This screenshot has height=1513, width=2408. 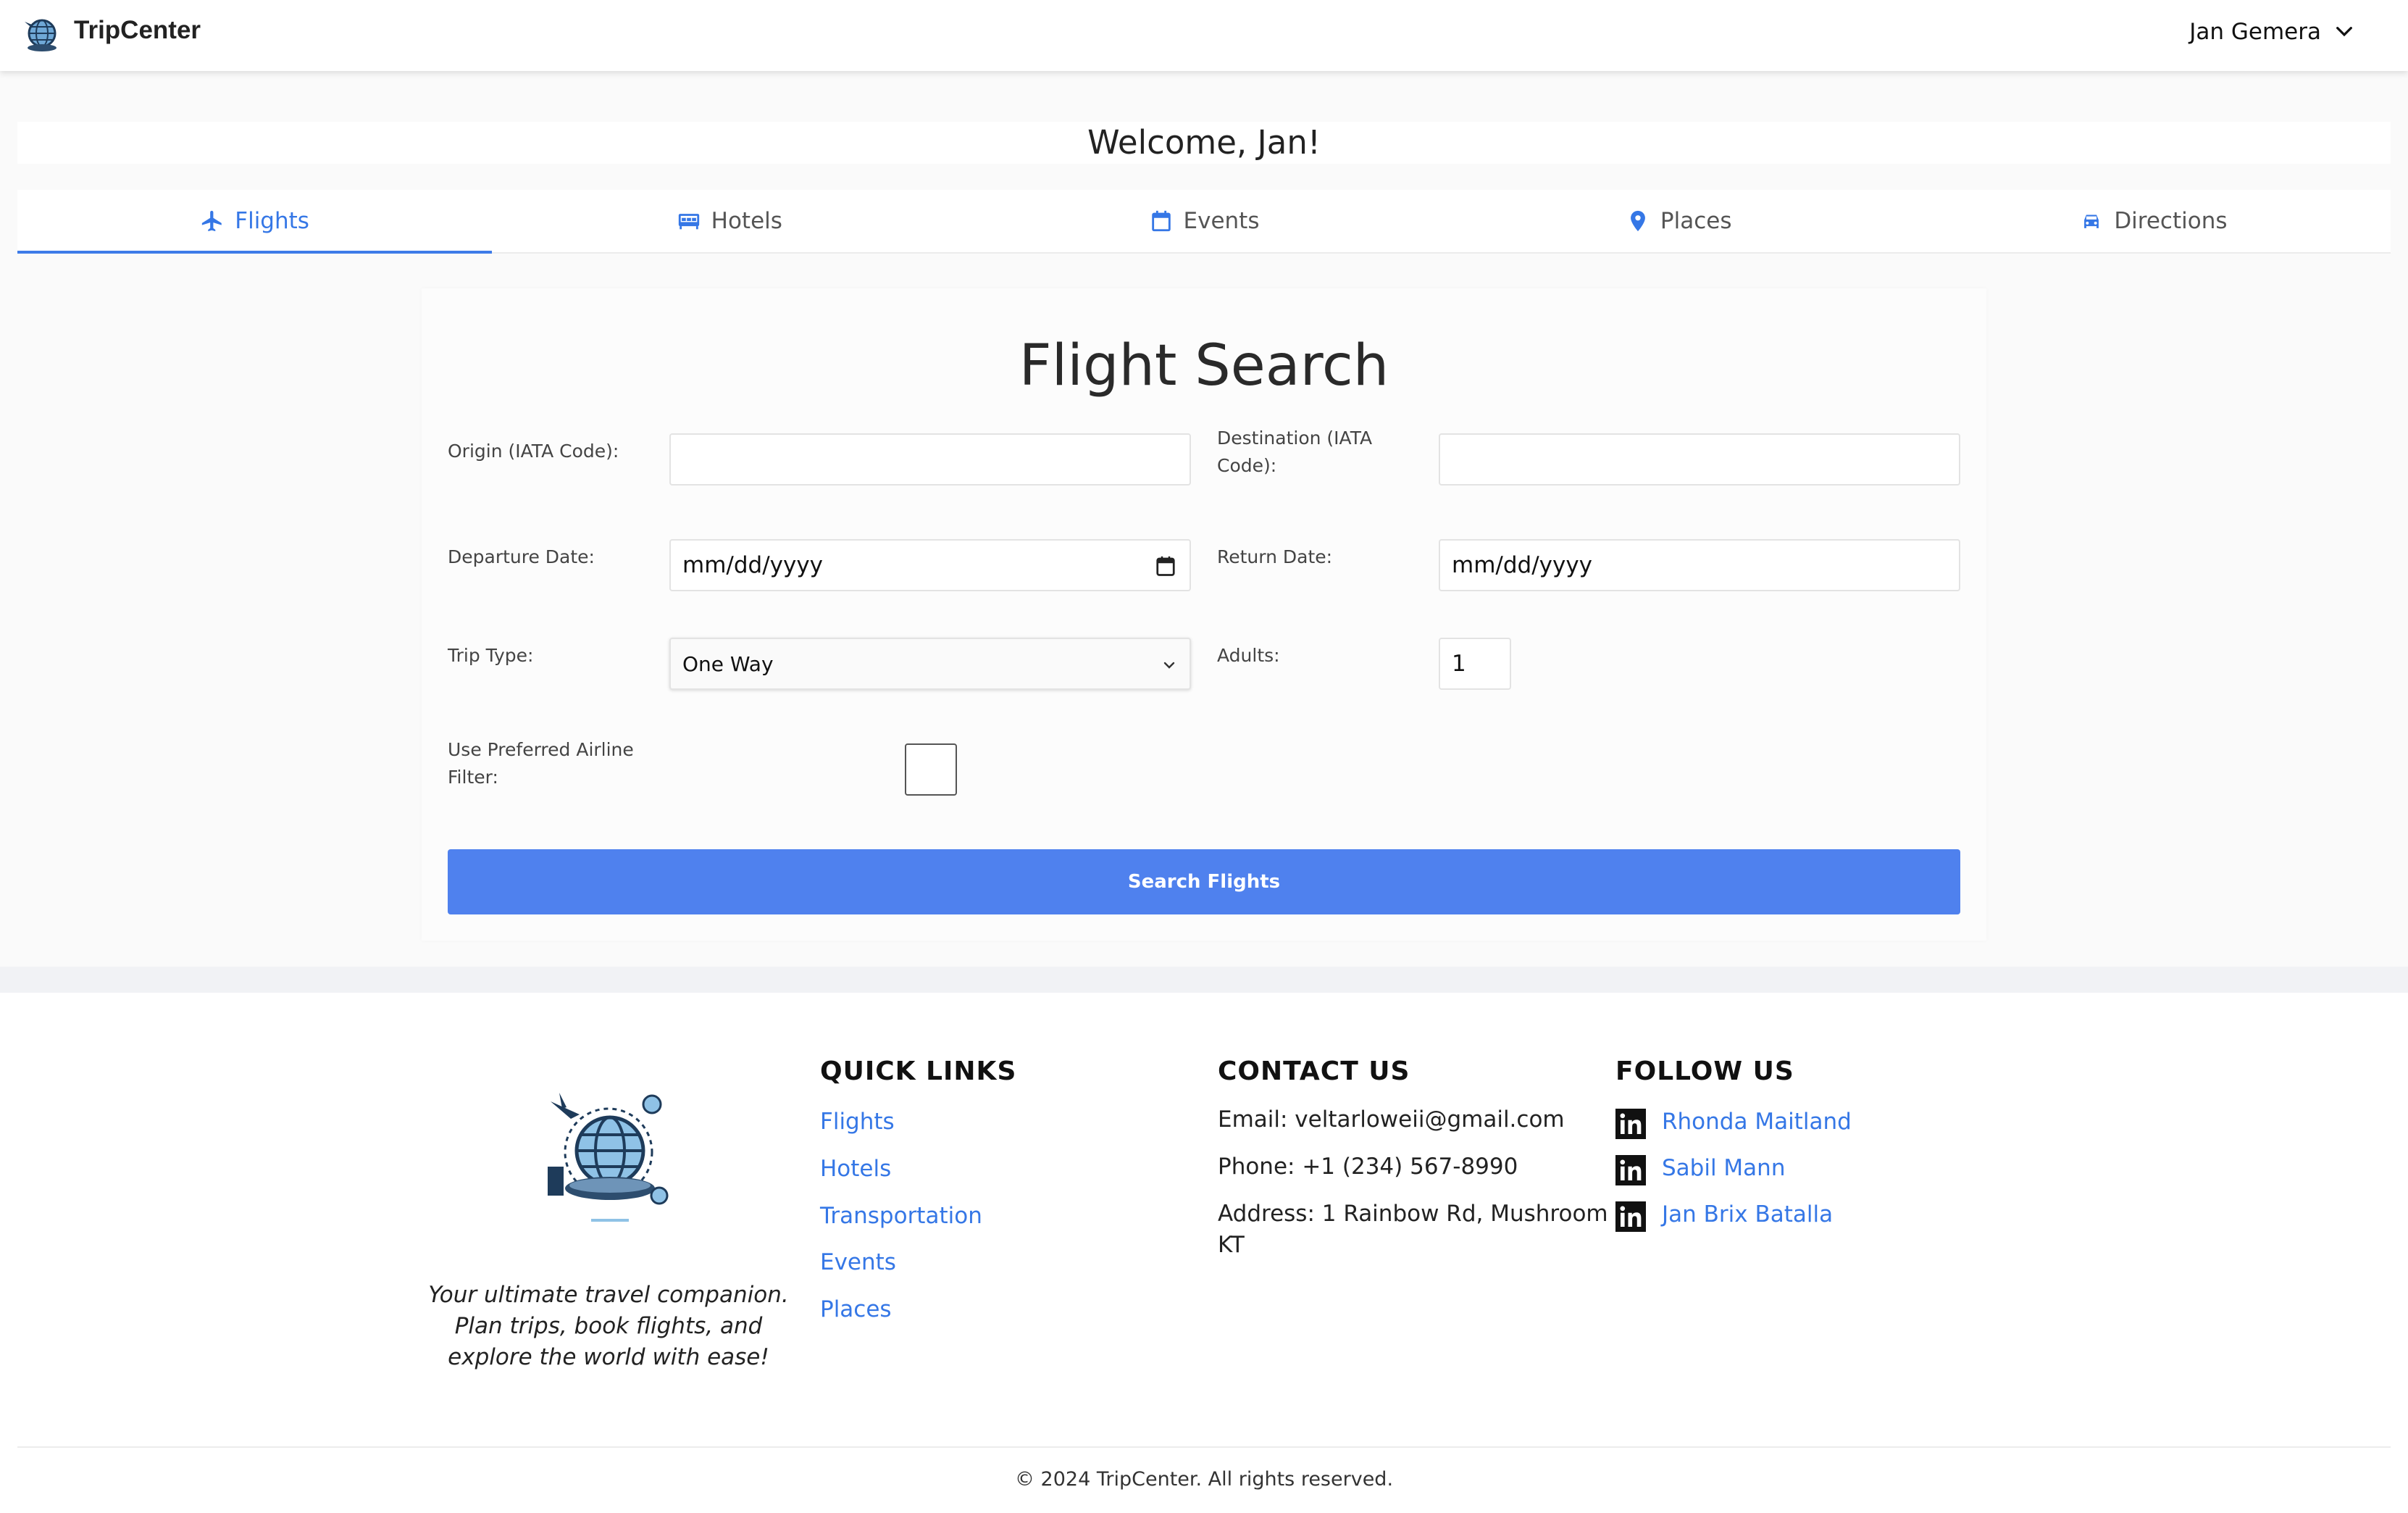 What do you see at coordinates (930, 664) in the screenshot?
I see `trip-type-select: One Way` at bounding box center [930, 664].